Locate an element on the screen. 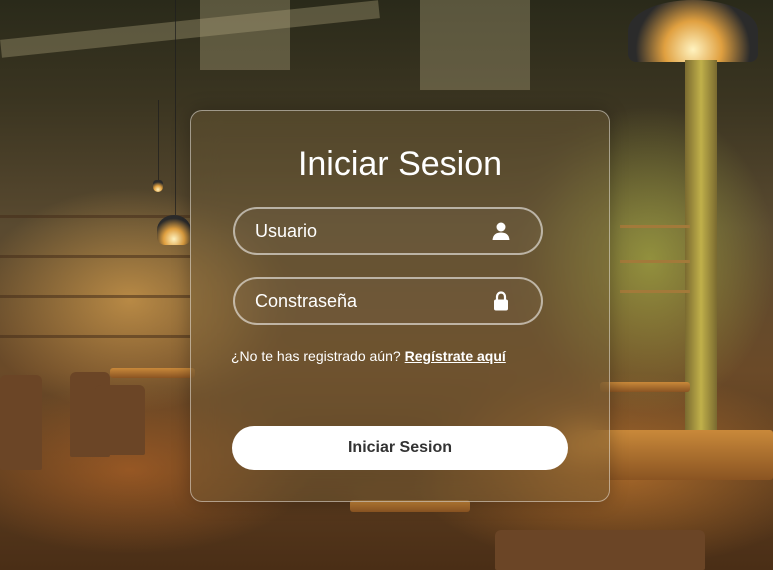 This screenshot has width=773, height=570. user-icon is located at coordinates (501, 231).